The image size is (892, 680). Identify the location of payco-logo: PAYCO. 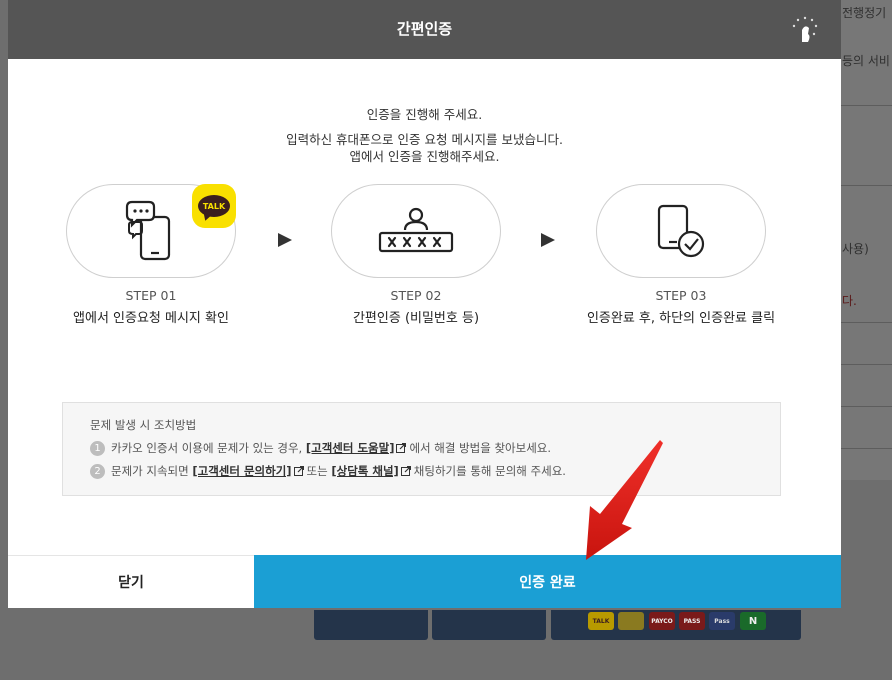
(662, 621).